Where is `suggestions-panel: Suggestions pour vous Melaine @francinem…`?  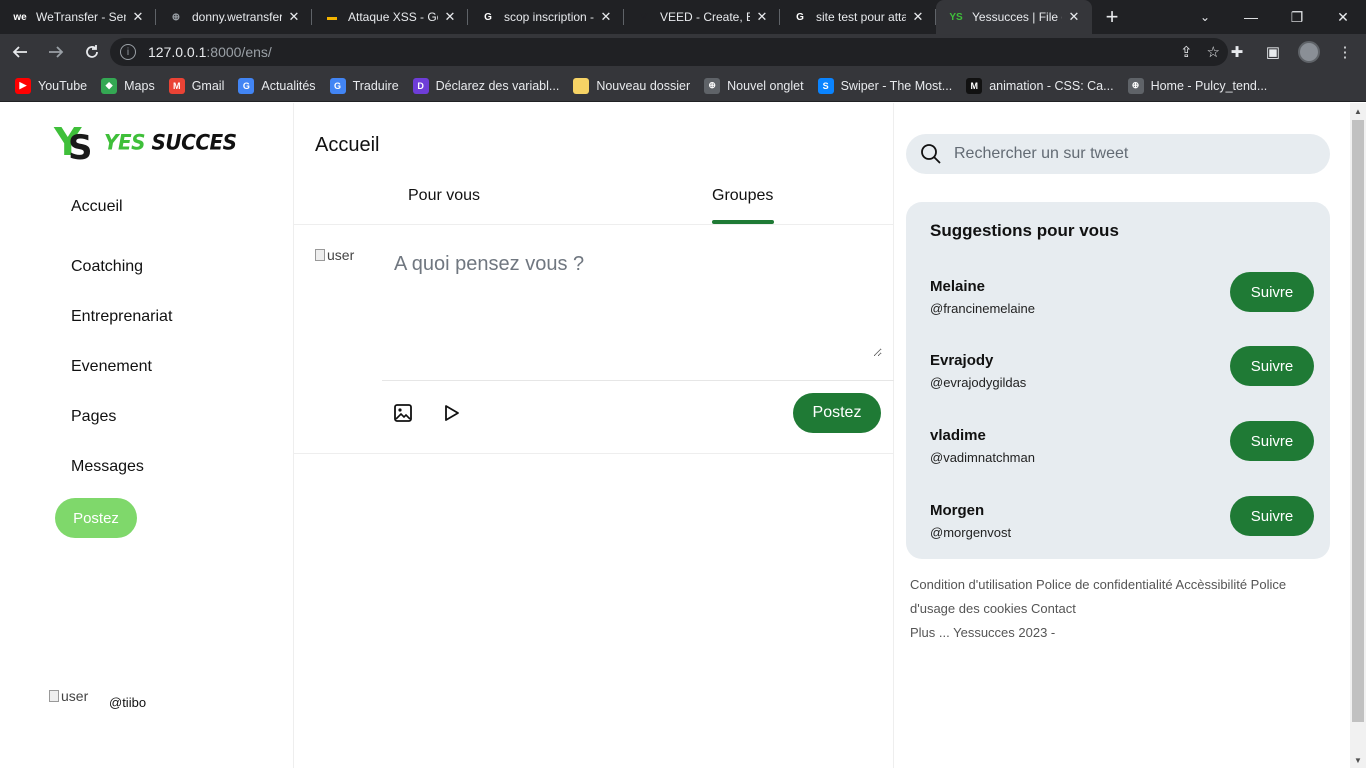
suggestions-panel: Suggestions pour vous Melaine @francinem… is located at coordinates (1118, 380).